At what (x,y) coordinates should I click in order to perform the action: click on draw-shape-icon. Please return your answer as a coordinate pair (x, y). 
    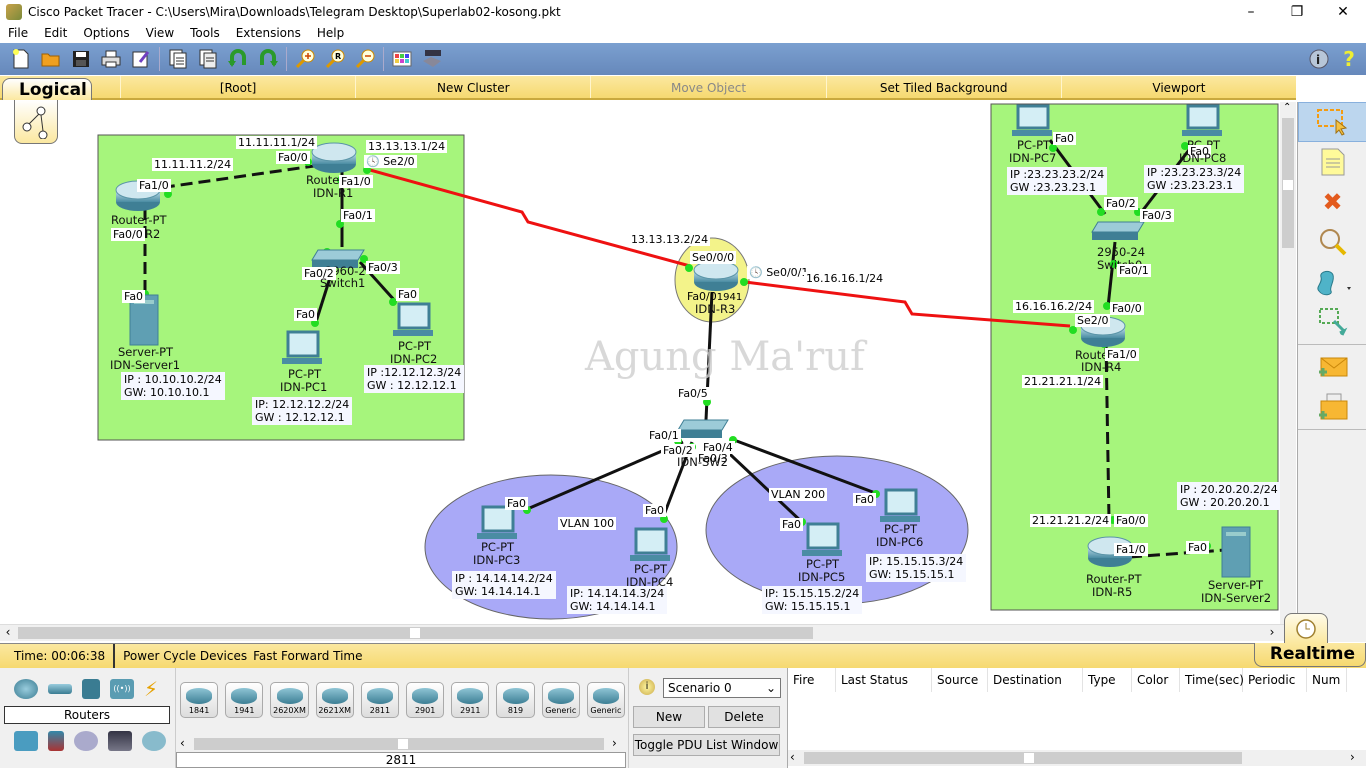
    Looking at the image, I should click on (1332, 282).